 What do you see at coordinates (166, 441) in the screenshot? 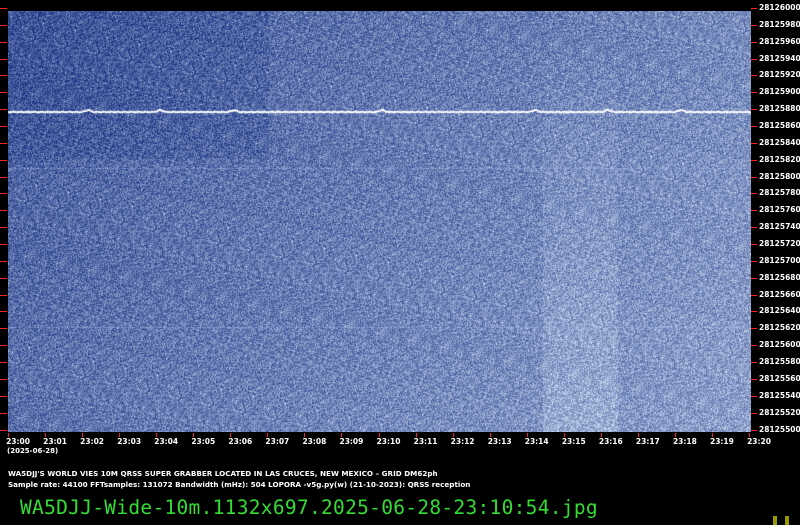
I see `time-label: 23:04` at bounding box center [166, 441].